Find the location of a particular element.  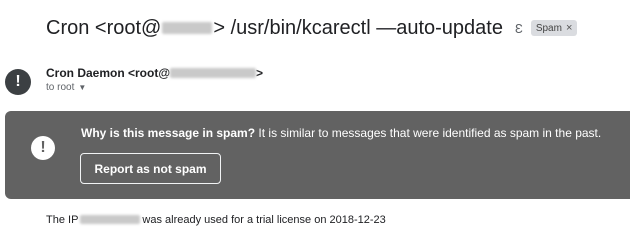

report-not-spam-button: Report as not spam is located at coordinates (150, 168).